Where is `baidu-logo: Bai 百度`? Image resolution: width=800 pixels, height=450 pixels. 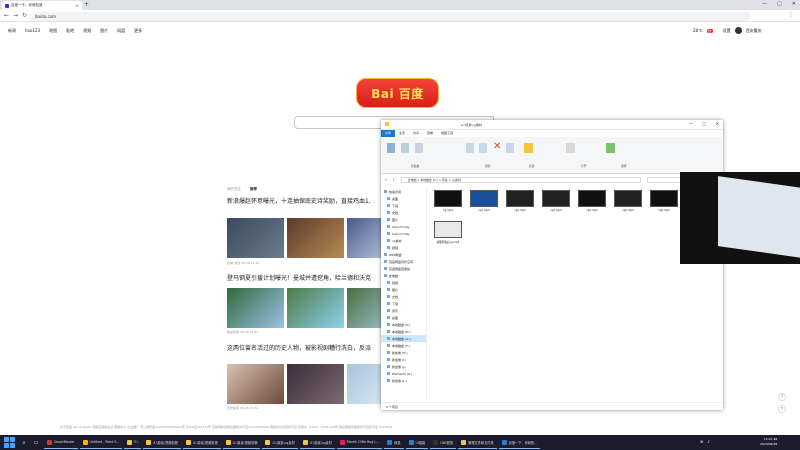 baidu-logo: Bai 百度 is located at coordinates (397, 93).